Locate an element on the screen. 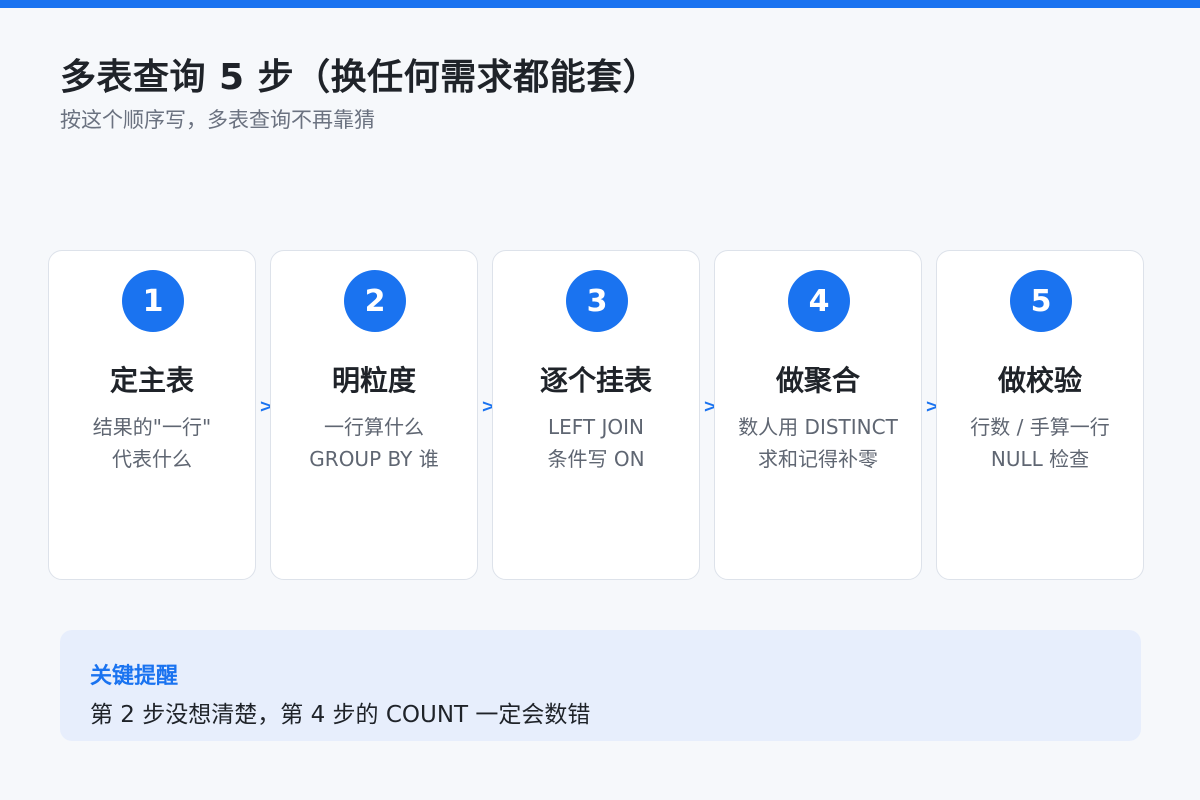  step-description-line: 数人用 DISTINCT is located at coordinates (818, 427).